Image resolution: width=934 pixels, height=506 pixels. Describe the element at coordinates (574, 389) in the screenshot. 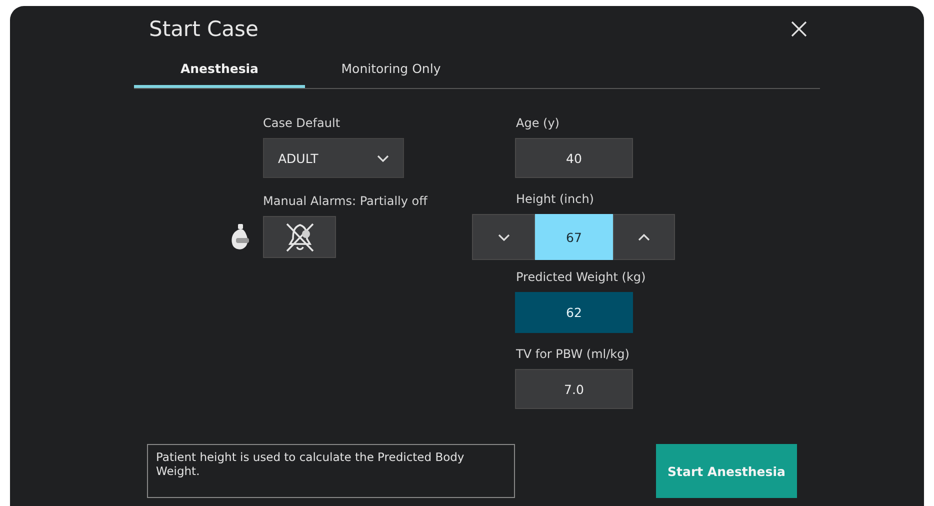

I see `input-field: 7.0` at that location.